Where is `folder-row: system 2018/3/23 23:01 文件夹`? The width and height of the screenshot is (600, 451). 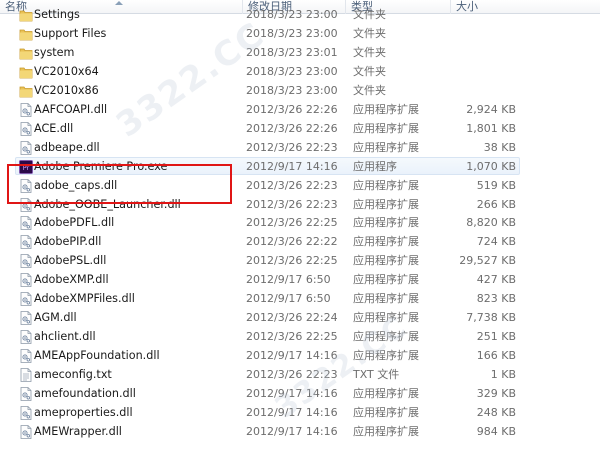
folder-row: system 2018/3/23 23:01 文件夹 is located at coordinates (267, 52).